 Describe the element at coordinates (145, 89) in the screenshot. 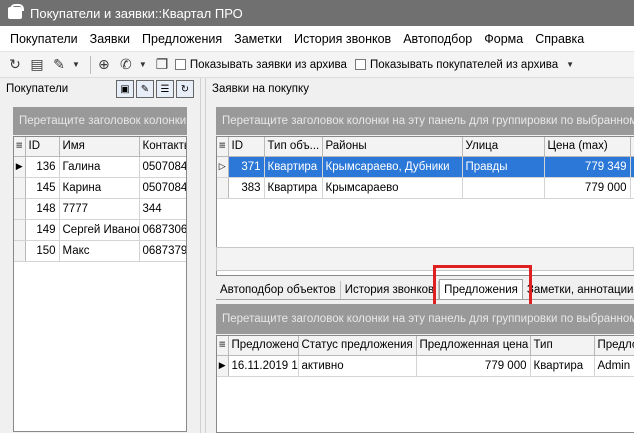

I see `edit-icon: ✎` at that location.